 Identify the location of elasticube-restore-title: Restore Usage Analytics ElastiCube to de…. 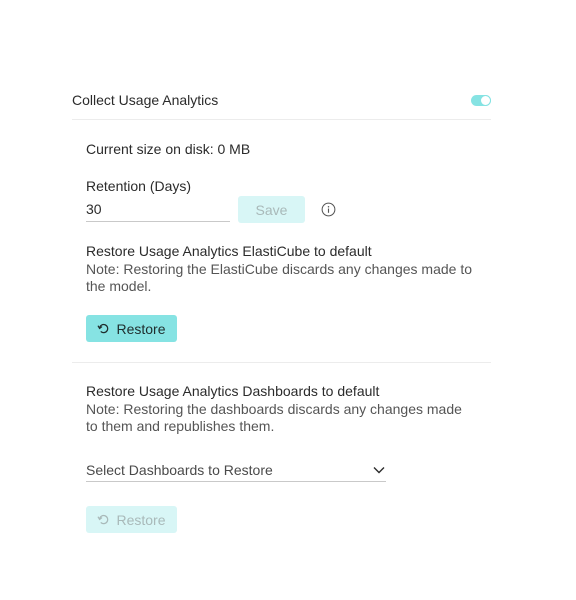
(229, 251).